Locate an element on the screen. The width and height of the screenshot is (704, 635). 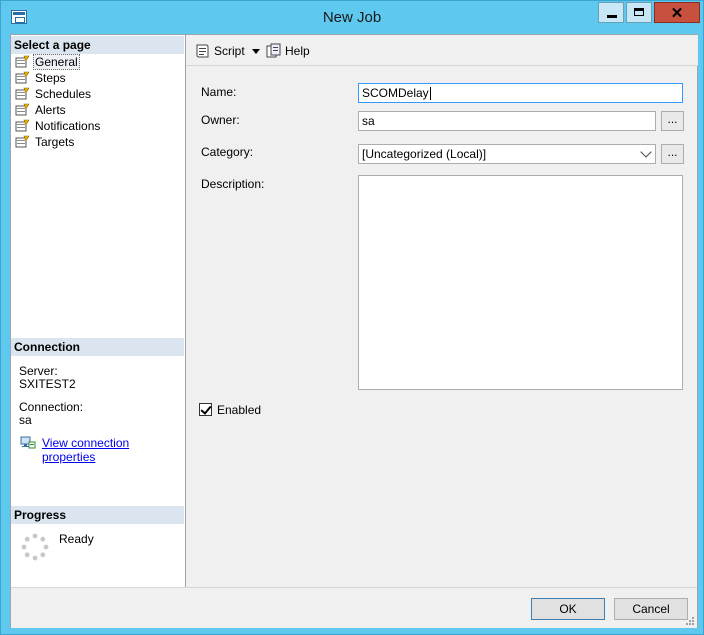
maximize-button is located at coordinates (639, 12).